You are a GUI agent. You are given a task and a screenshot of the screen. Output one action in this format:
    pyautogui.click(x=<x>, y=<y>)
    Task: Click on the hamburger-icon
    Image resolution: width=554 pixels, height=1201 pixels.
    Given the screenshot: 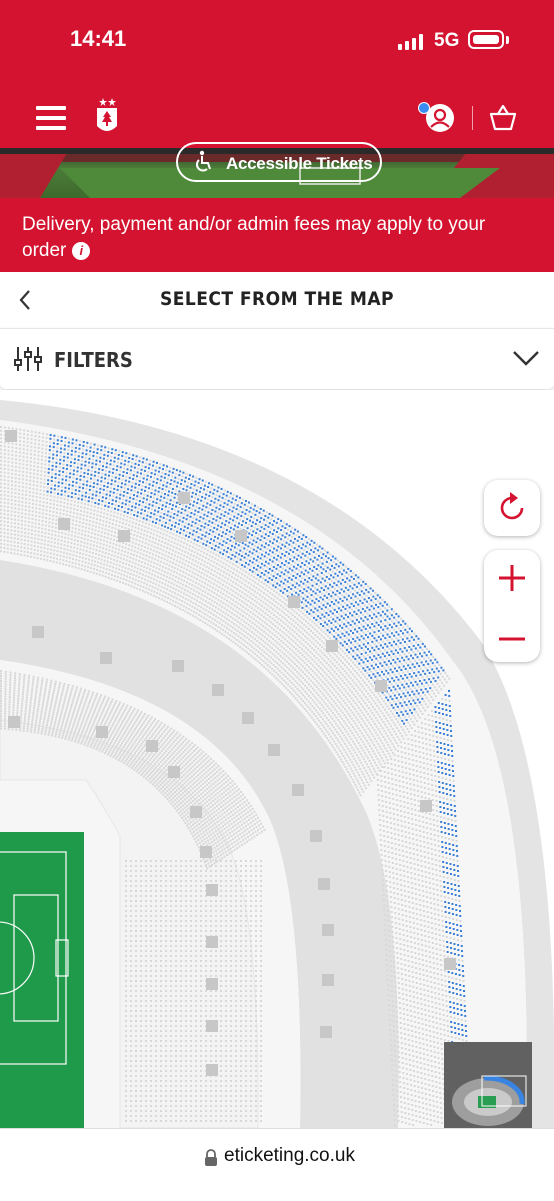 What is the action you would take?
    pyautogui.click(x=51, y=118)
    